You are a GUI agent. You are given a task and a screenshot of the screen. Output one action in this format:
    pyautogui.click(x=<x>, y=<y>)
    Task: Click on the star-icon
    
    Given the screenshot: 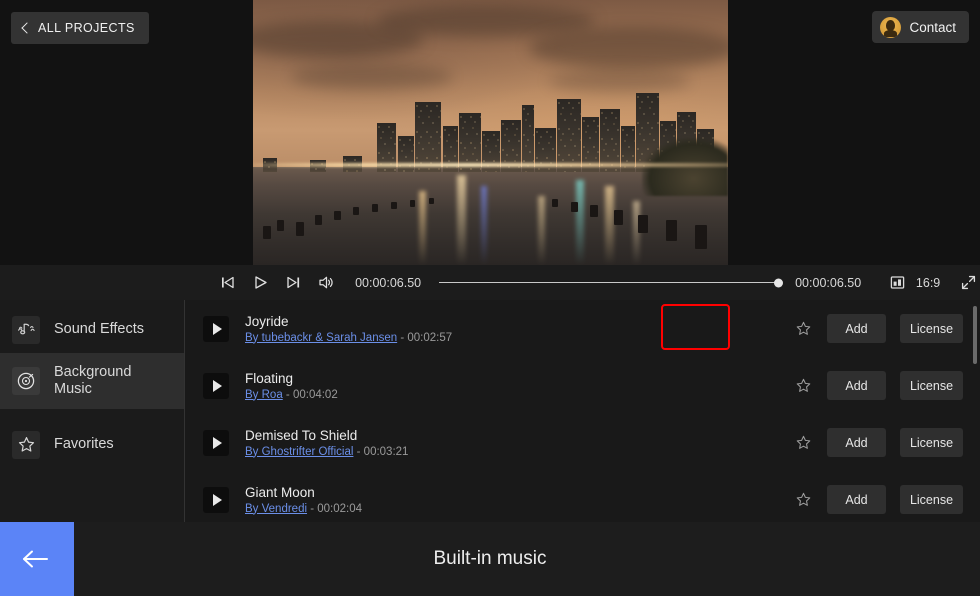 What is the action you would take?
    pyautogui.click(x=26, y=444)
    